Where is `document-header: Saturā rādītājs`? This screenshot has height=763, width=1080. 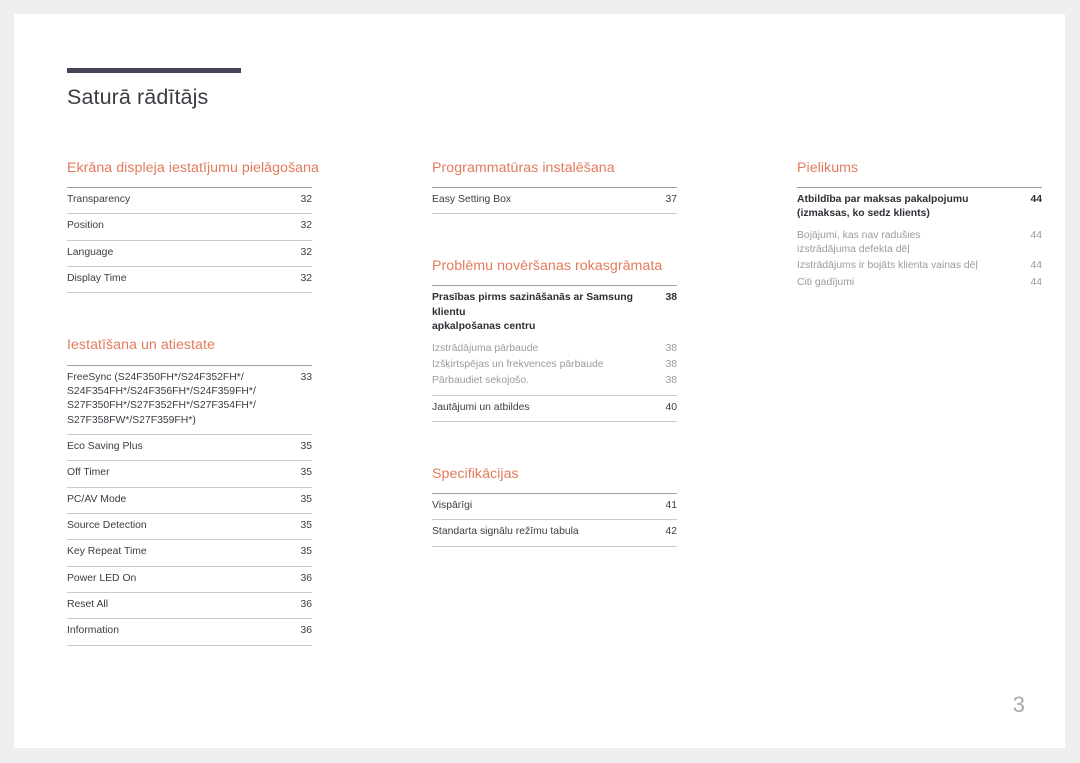 document-header: Saturā rādītājs is located at coordinates (154, 88).